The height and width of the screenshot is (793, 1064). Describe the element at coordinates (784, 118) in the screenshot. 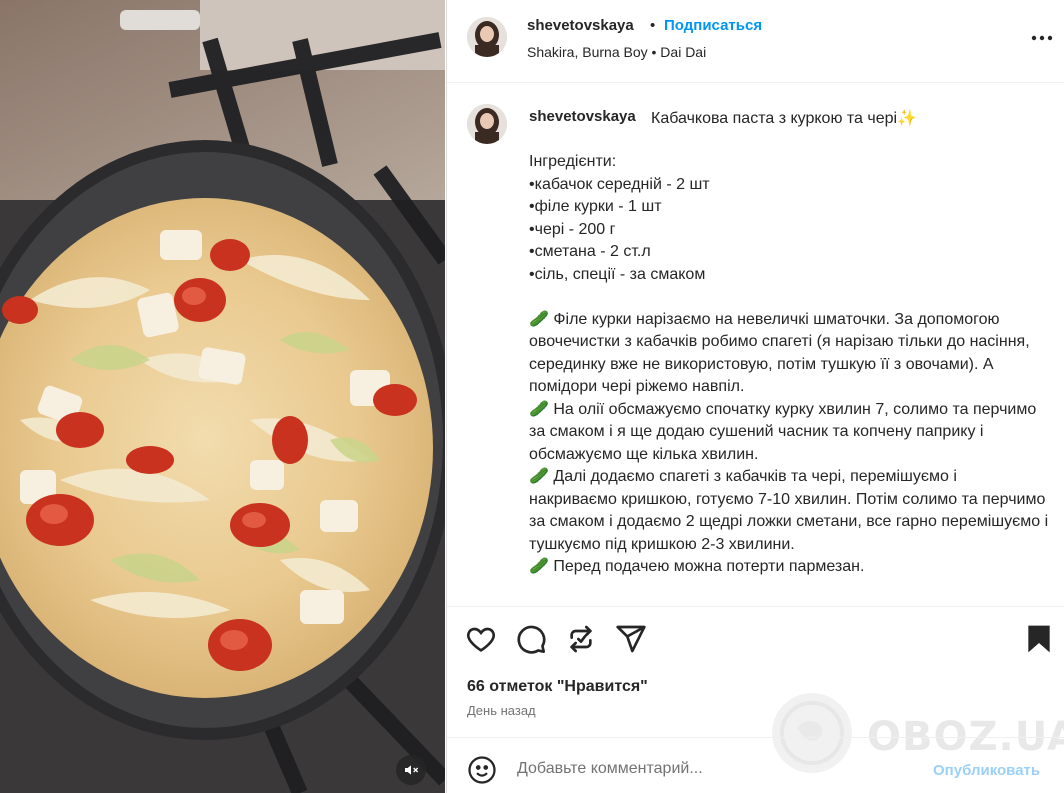

I see `caption-title: Кабачкова паста з куркою та чері✨` at that location.